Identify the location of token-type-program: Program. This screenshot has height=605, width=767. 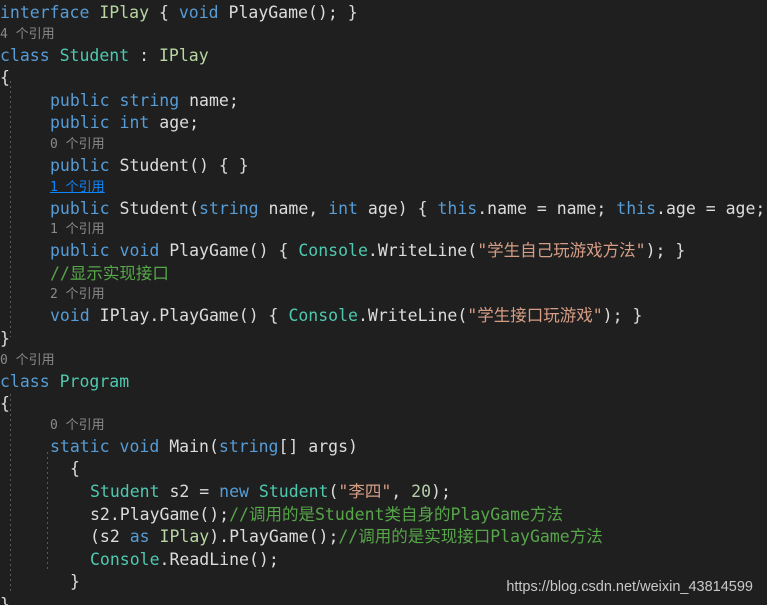
(94, 381).